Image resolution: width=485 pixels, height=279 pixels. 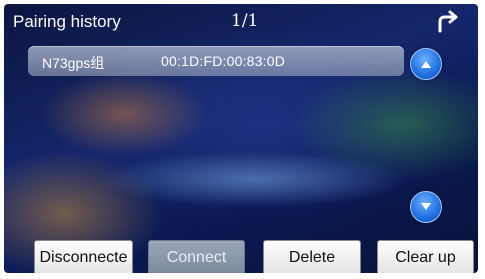 What do you see at coordinates (83, 256) in the screenshot?
I see `disconnect-button: Disconnecte` at bounding box center [83, 256].